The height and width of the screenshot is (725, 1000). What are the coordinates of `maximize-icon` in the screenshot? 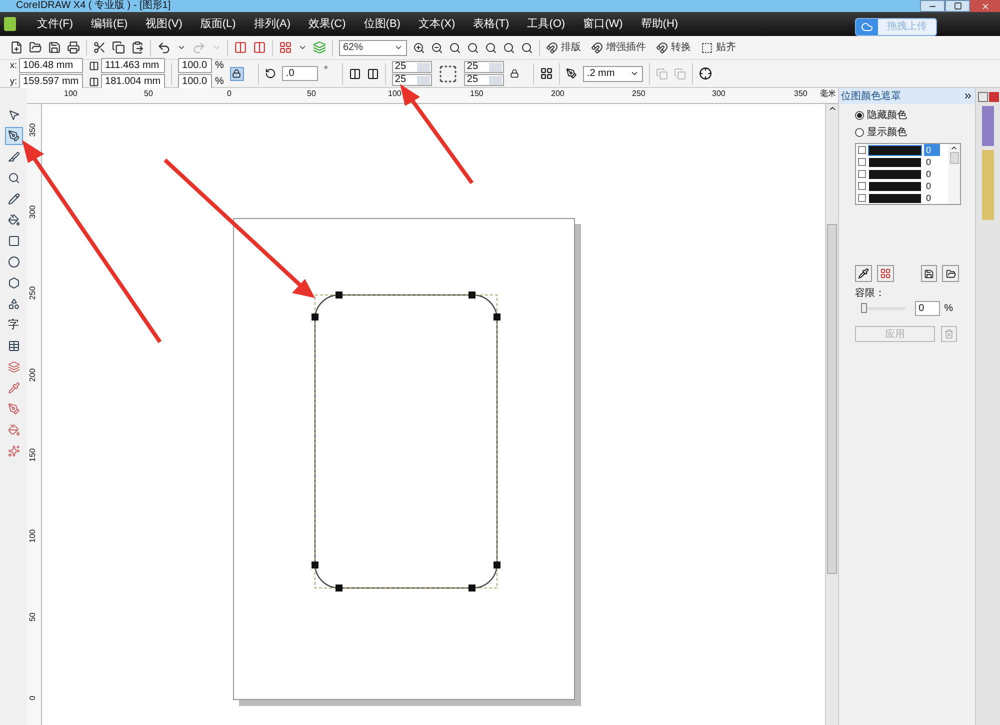 It's located at (958, 6).